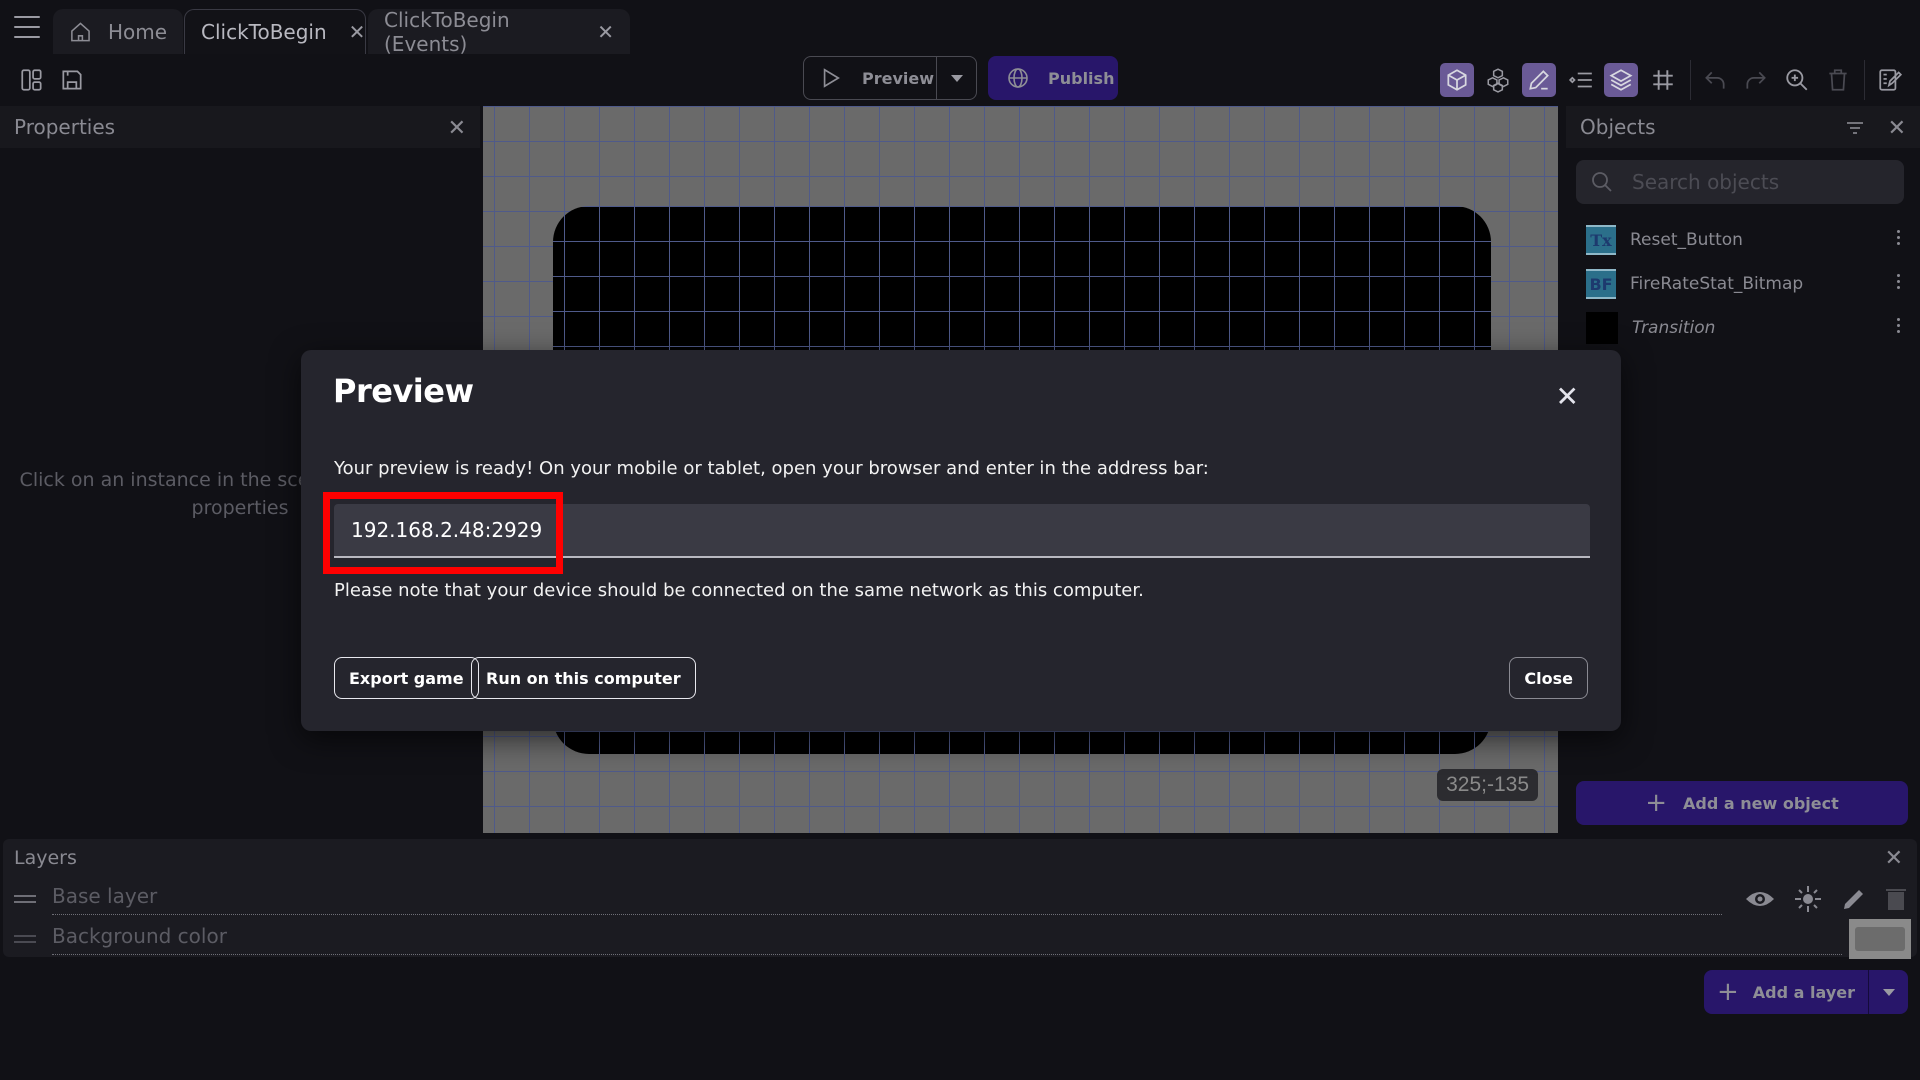 This screenshot has width=1920, height=1080. I want to click on shape-object-icon, so click(1602, 328).